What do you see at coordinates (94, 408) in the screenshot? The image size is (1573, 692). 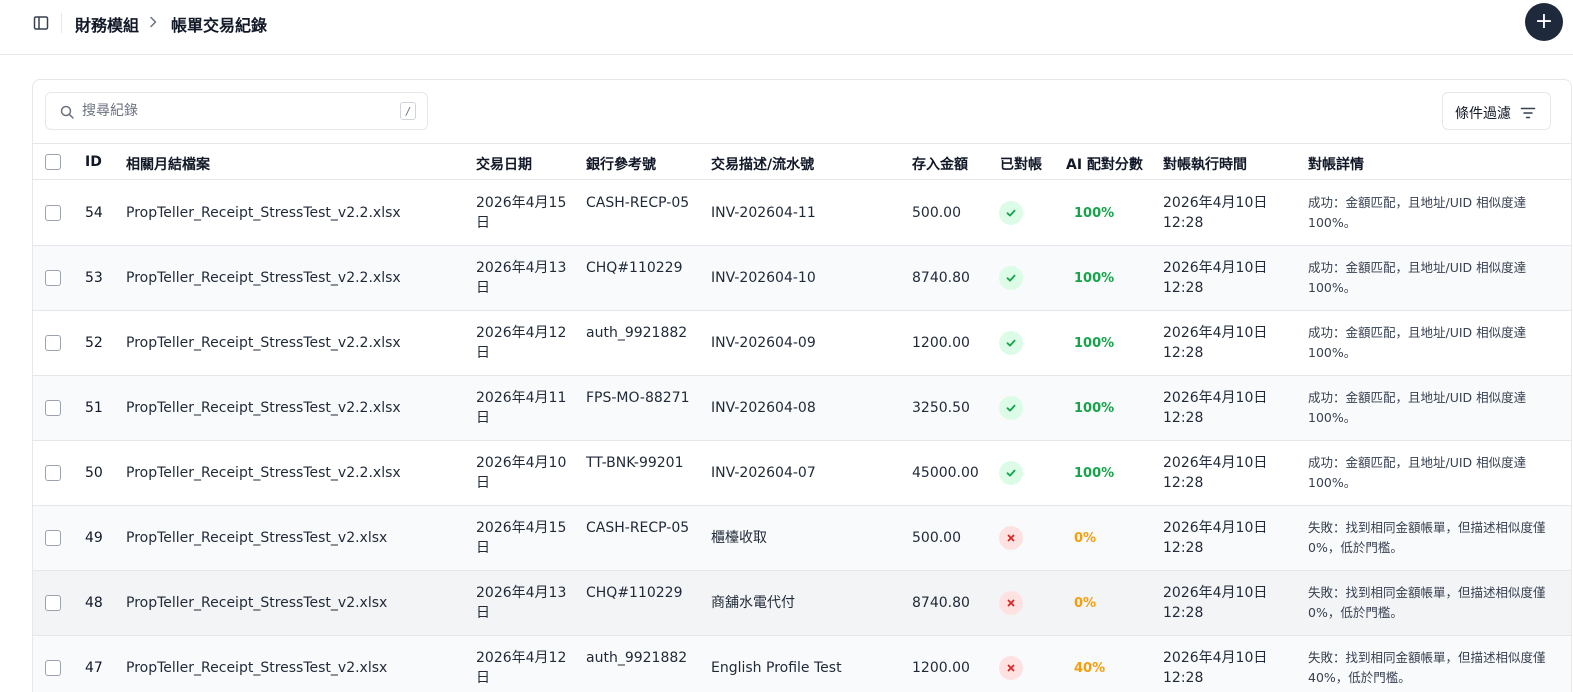 I see `row-id: 51` at bounding box center [94, 408].